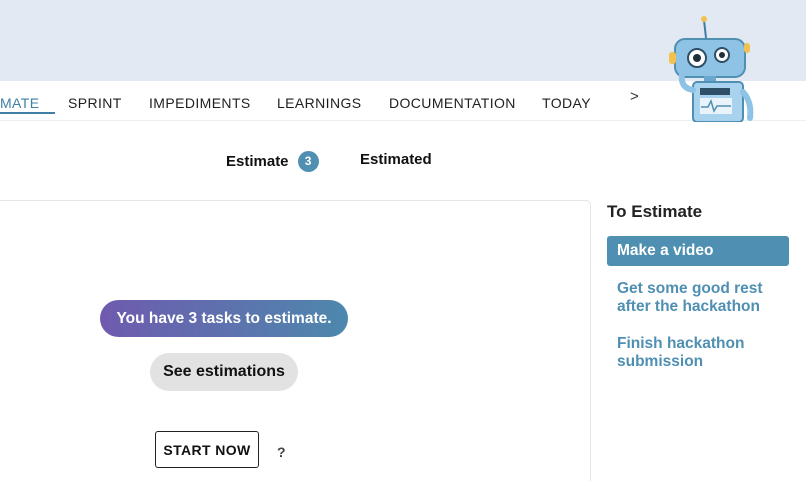 Image resolution: width=806 pixels, height=481 pixels. I want to click on robot-mascot-icon, so click(711, 69).